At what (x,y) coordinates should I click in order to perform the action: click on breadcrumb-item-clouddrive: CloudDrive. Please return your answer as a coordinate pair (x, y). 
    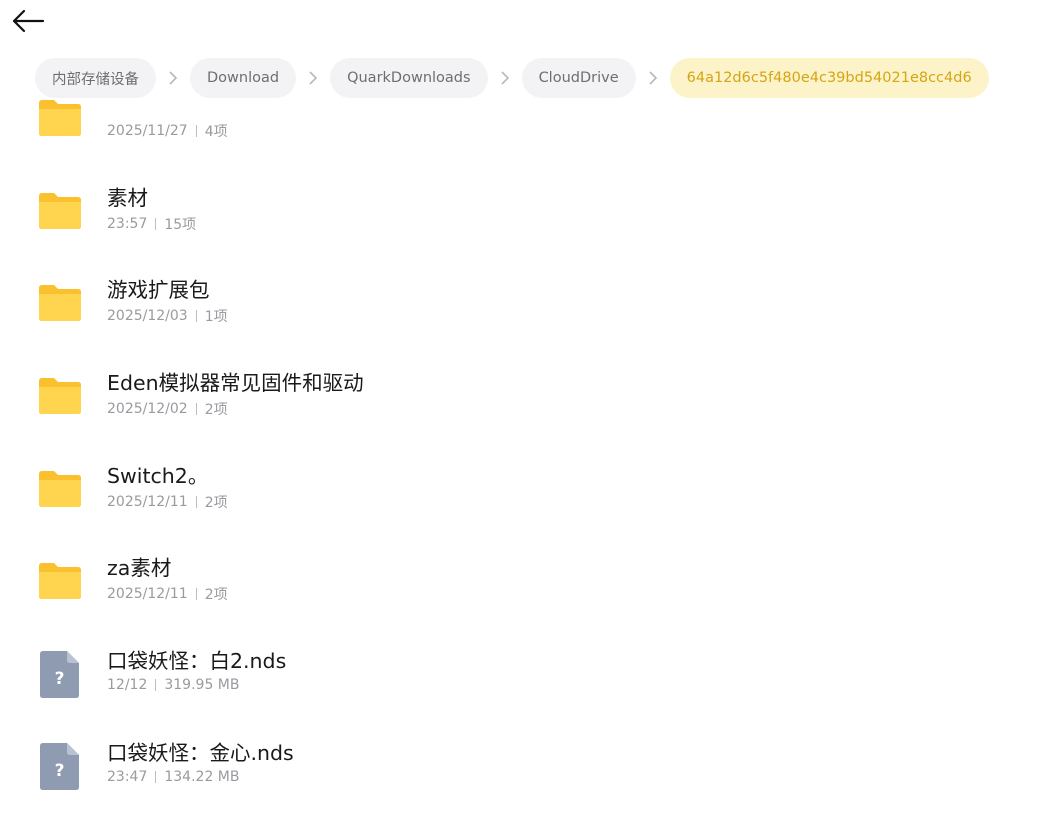
    Looking at the image, I should click on (578, 78).